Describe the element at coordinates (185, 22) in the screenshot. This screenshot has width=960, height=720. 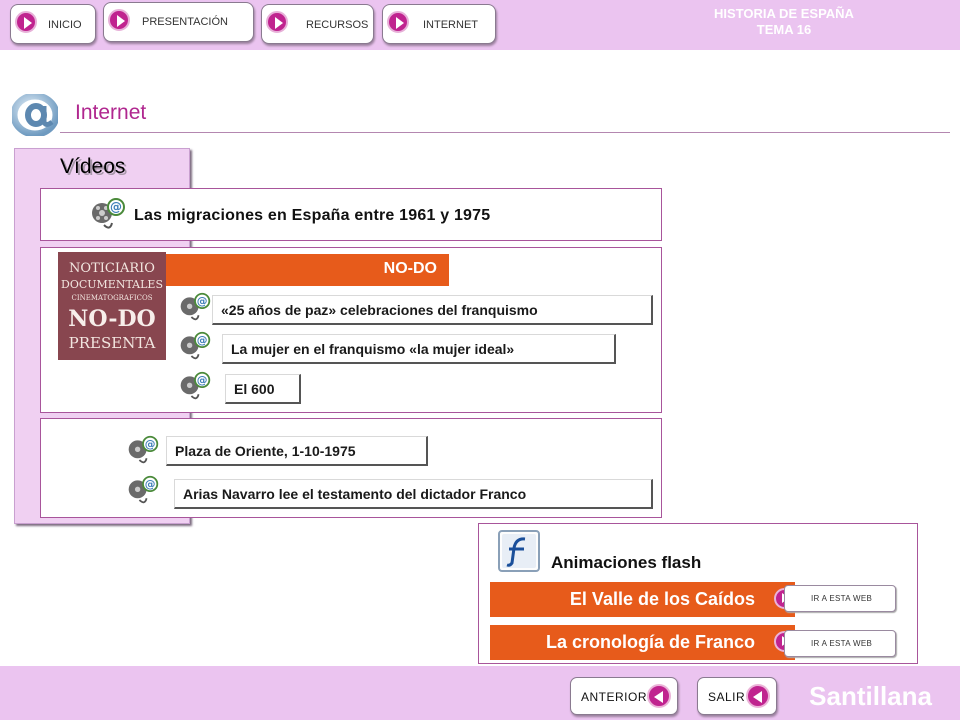
I see `nav-button-label: PRESENTACIÓN` at that location.